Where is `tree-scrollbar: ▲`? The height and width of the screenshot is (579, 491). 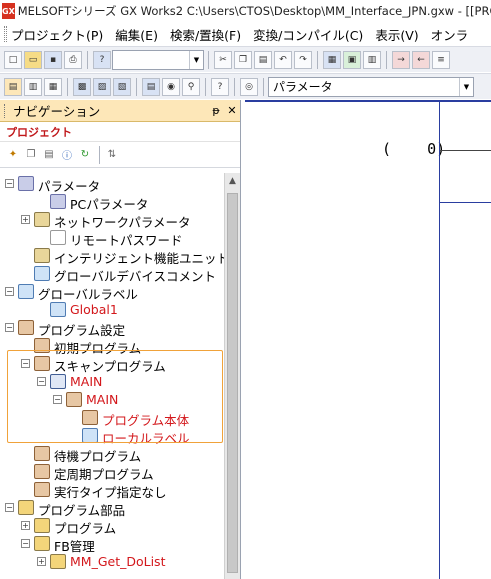
tree-scrollbar: ▲ is located at coordinates (232, 376).